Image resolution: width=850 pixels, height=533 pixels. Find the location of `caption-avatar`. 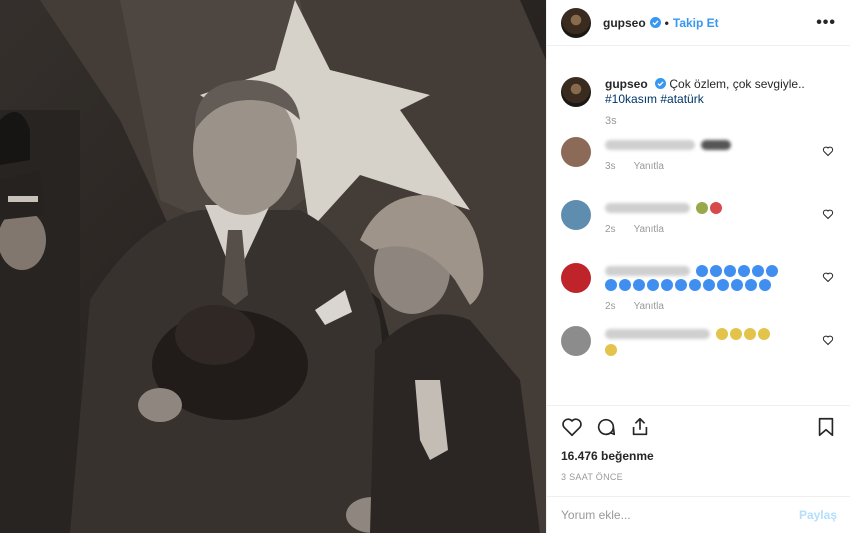

caption-avatar is located at coordinates (576, 92).